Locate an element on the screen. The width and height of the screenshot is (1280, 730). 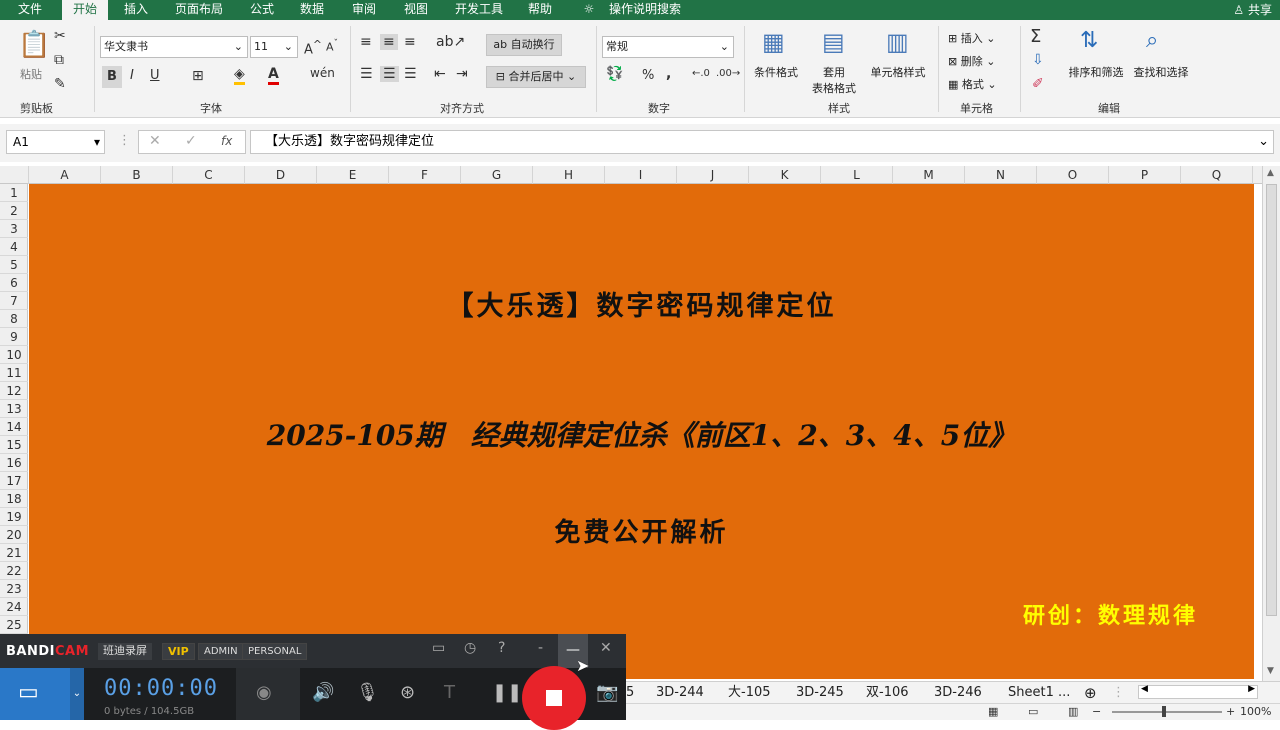
row-header: 23 is located at coordinates (14, 589).